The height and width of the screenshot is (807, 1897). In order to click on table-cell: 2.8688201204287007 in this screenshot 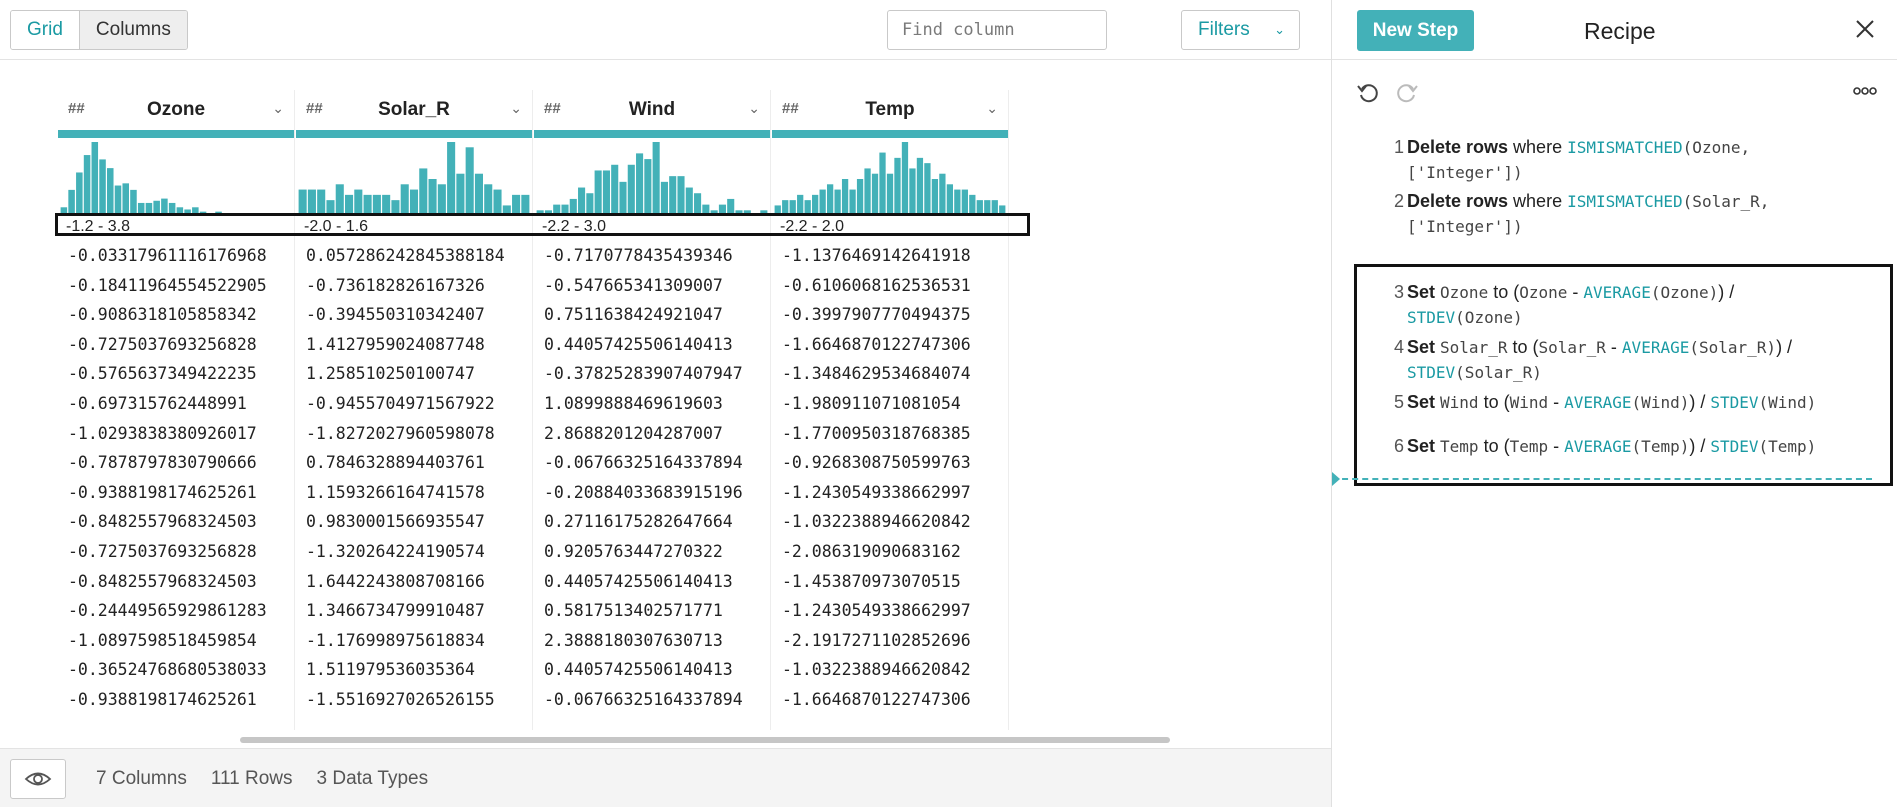, I will do `click(652, 434)`.